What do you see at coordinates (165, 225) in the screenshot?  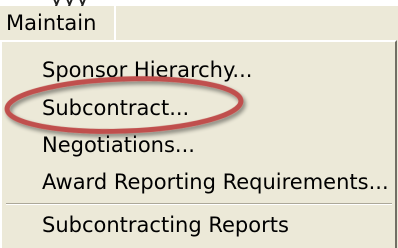 I see `menu-item-subcontracting-reports: Subcontracting Reports` at bounding box center [165, 225].